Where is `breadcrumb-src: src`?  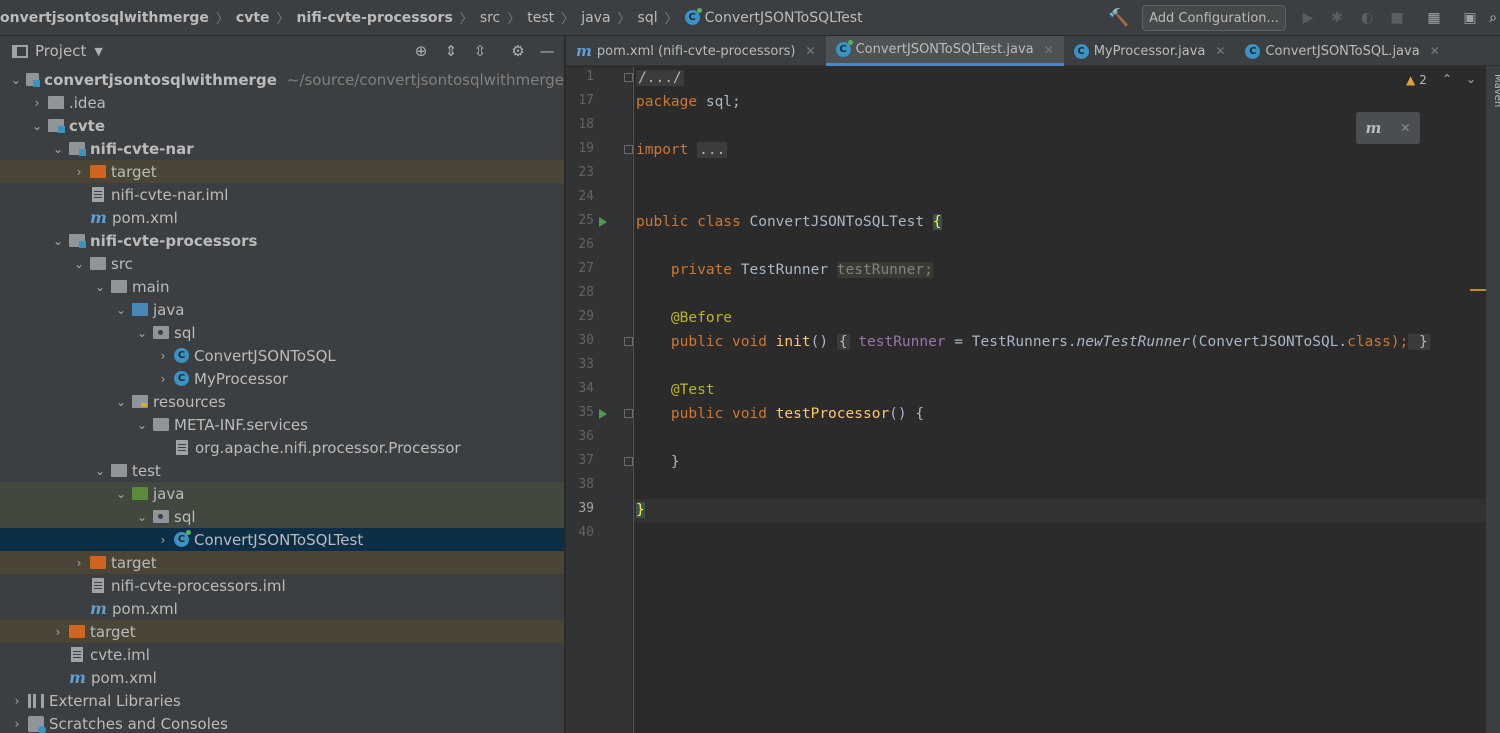
breadcrumb-src: src is located at coordinates (490, 18).